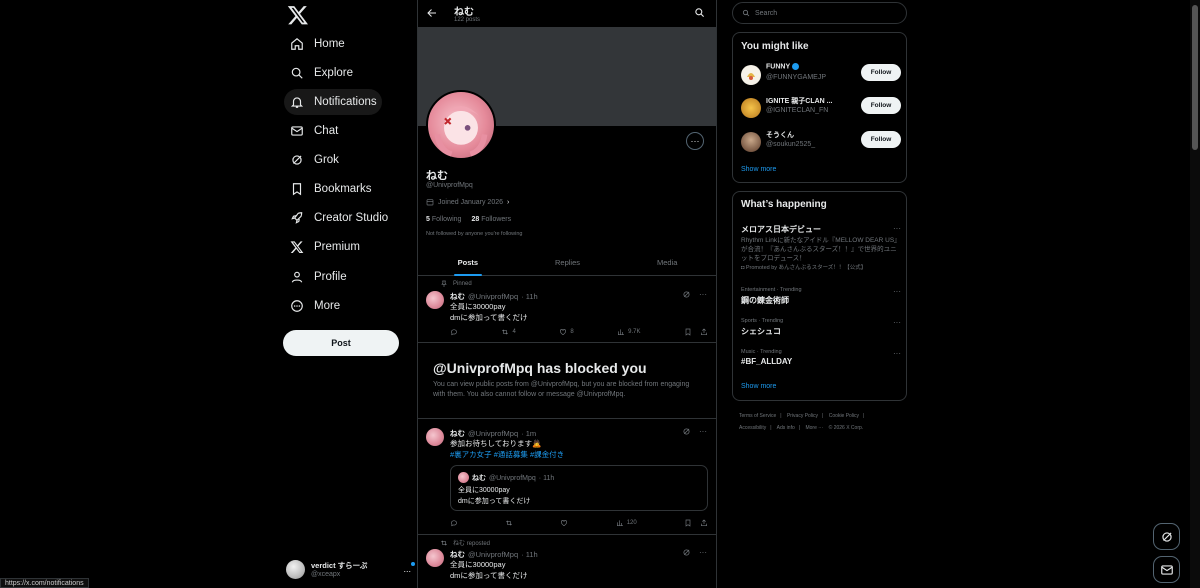  I want to click on search-icon, so click(699, 12).